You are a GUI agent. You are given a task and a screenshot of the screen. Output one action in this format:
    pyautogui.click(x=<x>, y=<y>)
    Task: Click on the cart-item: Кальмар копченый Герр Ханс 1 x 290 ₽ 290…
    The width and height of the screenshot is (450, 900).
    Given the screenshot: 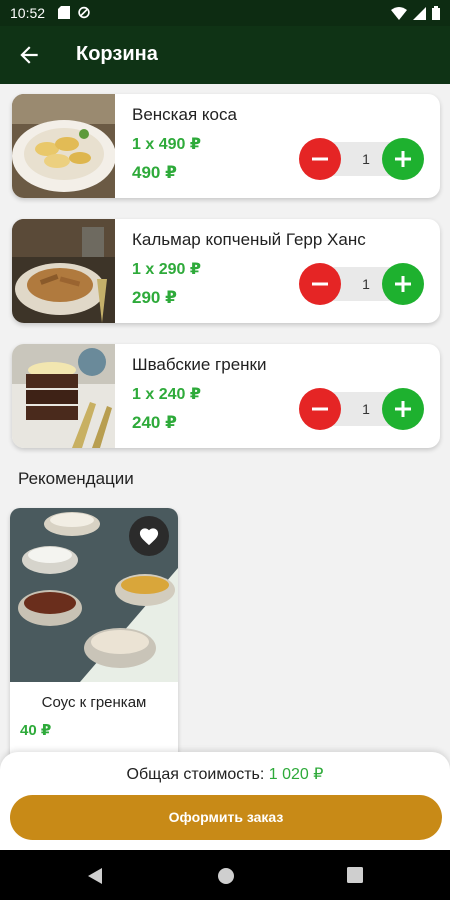 What is the action you would take?
    pyautogui.click(x=226, y=271)
    